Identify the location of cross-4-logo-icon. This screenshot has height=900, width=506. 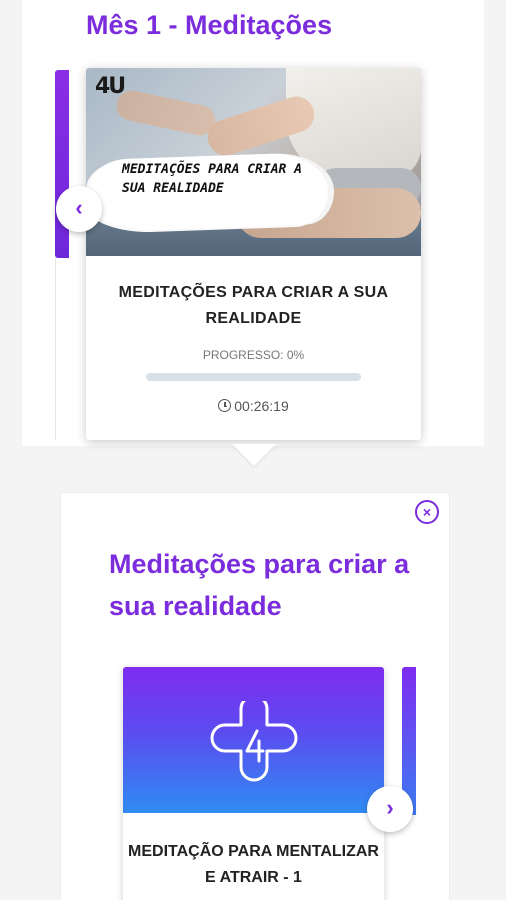
(254, 741).